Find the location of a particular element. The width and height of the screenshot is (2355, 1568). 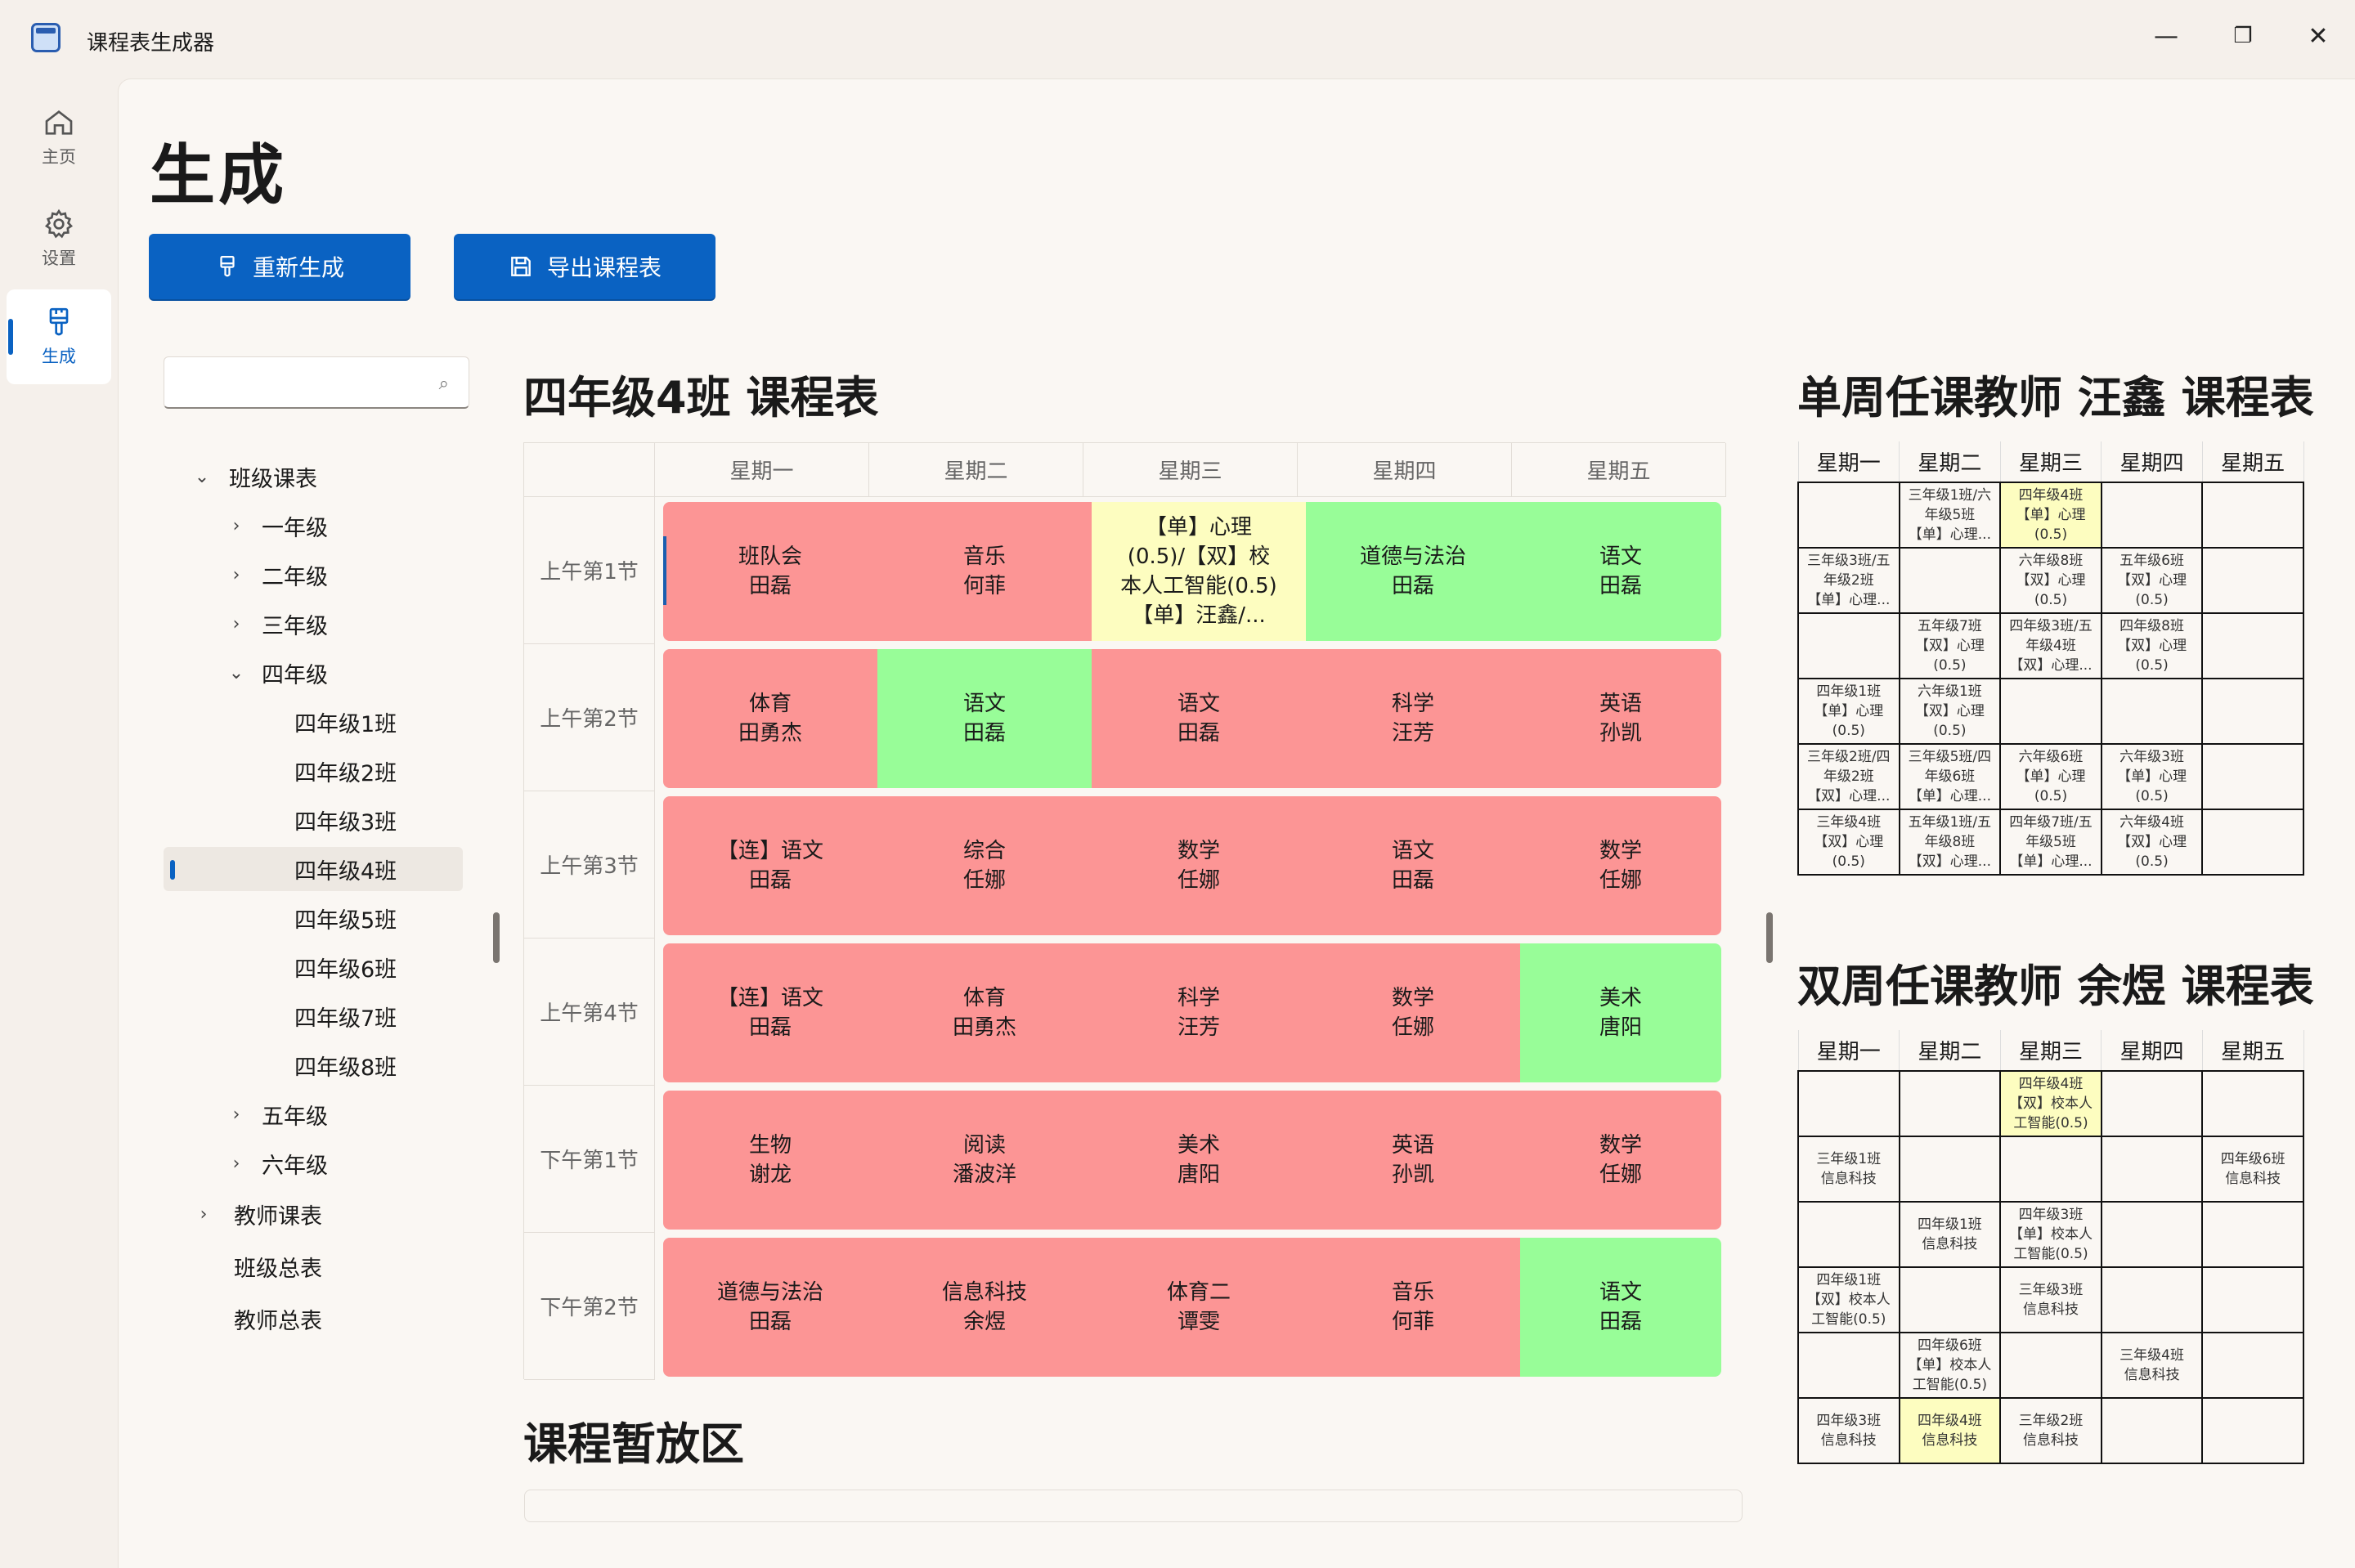

schedule-cell: 音乐 何菲 is located at coordinates (984, 571).